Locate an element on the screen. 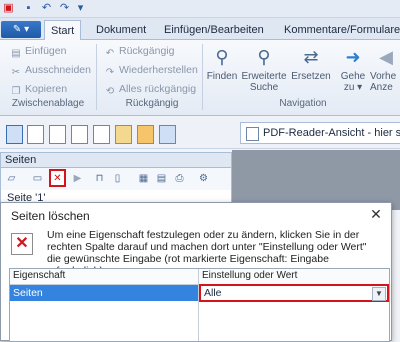 The height and width of the screenshot is (342, 400). tab-dokument: Dokument is located at coordinates (121, 30).